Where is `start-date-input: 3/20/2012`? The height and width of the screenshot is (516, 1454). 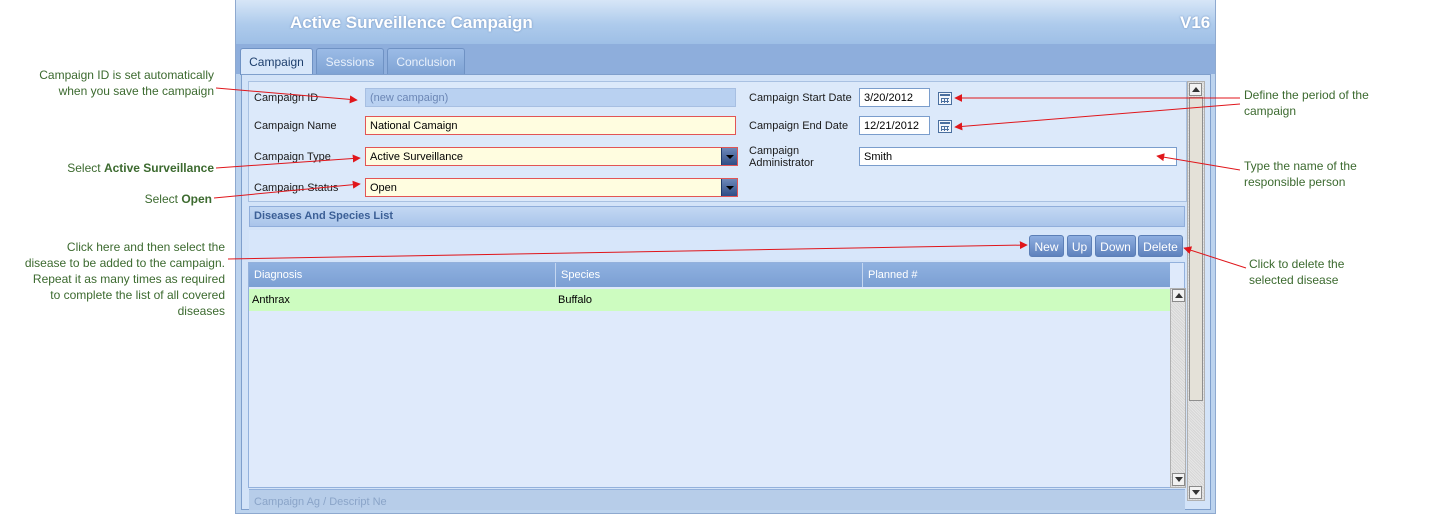
start-date-input: 3/20/2012 is located at coordinates (894, 97).